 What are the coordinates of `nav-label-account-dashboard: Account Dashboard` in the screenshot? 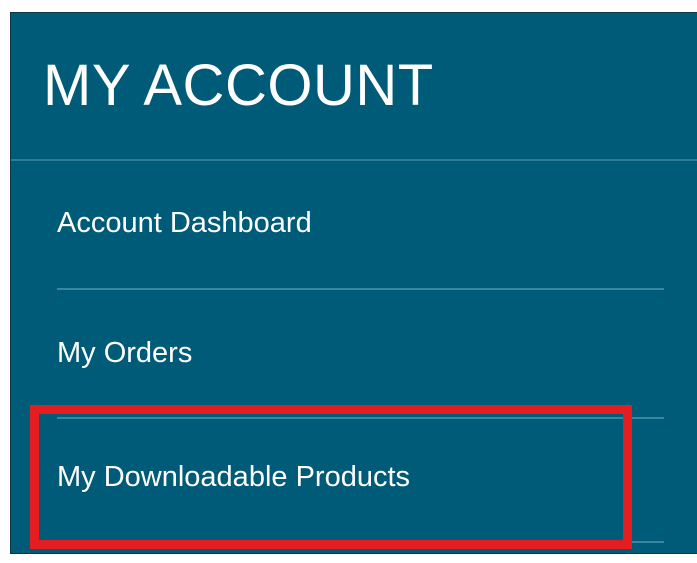 It's located at (184, 222).